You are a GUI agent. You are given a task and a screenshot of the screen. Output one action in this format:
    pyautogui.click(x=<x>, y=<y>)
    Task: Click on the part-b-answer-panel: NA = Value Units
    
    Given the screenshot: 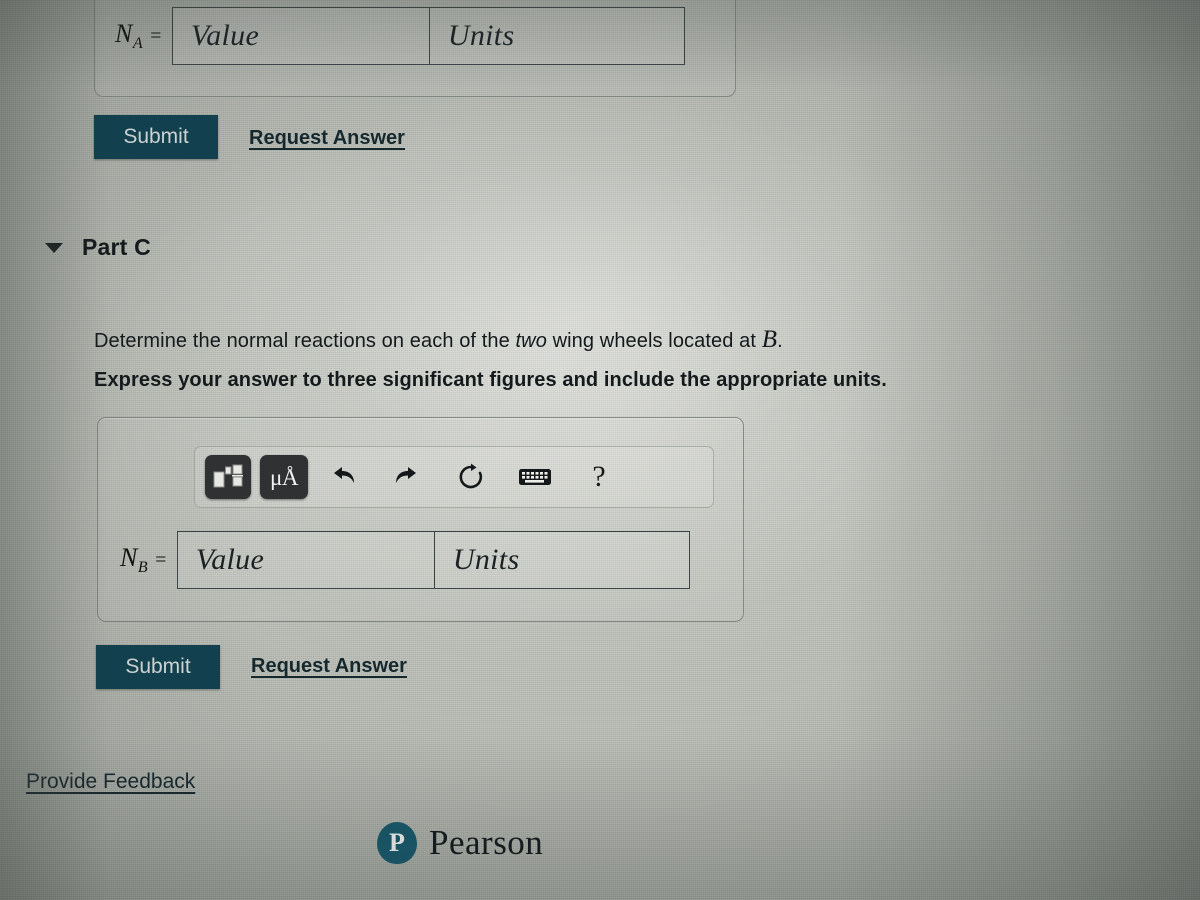 What is the action you would take?
    pyautogui.click(x=415, y=48)
    